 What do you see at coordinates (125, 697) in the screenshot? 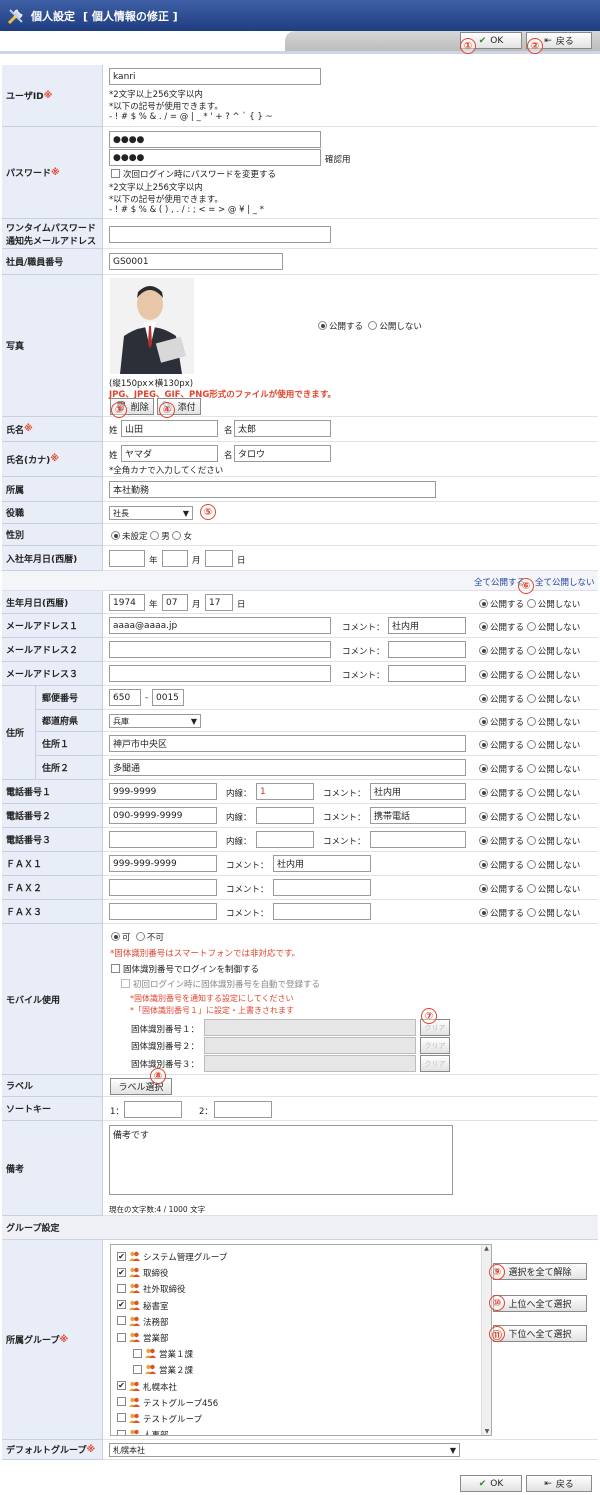
I see `zip1-input` at bounding box center [125, 697].